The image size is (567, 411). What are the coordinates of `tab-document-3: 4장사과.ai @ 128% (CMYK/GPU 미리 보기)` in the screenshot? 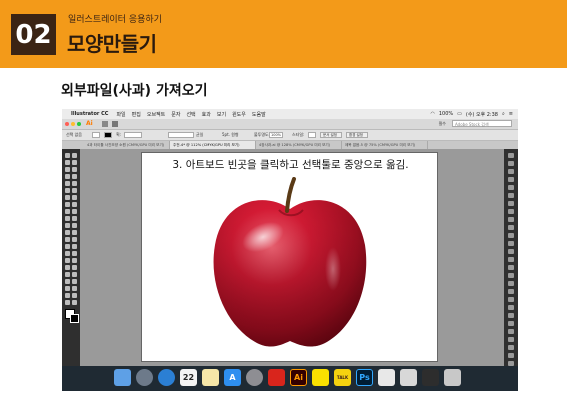 It's located at (299, 145).